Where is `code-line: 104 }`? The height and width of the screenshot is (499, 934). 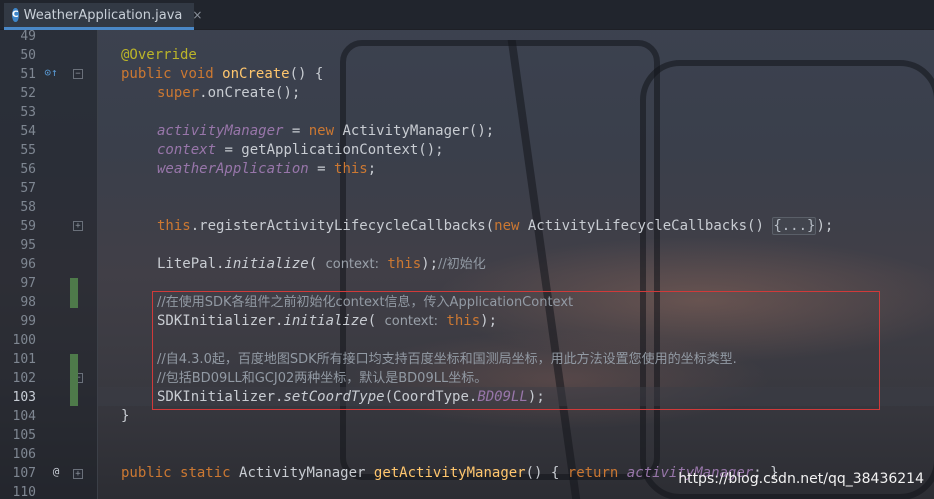 code-line: 104 } is located at coordinates (467, 416).